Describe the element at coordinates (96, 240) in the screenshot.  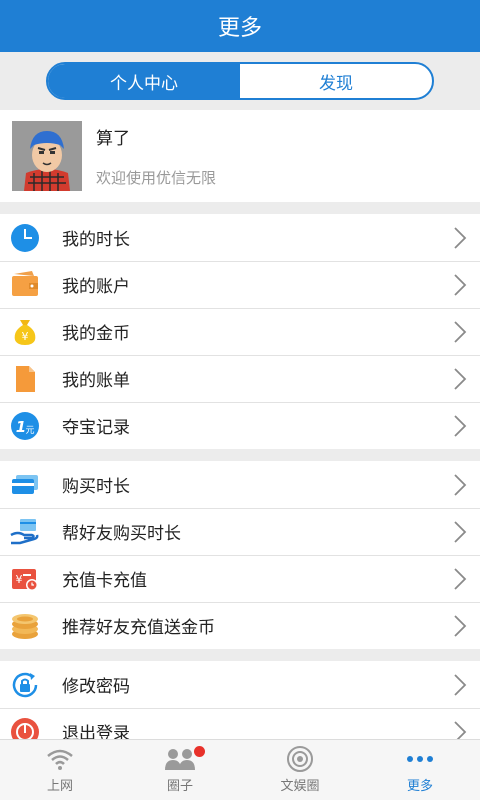
I see `menu-item-label: 我的时长` at that location.